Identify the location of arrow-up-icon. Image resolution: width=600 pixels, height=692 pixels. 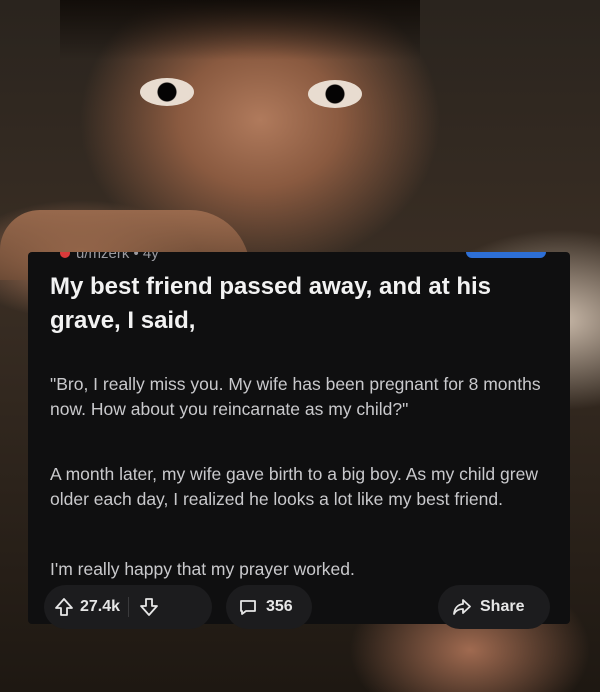
(64, 607).